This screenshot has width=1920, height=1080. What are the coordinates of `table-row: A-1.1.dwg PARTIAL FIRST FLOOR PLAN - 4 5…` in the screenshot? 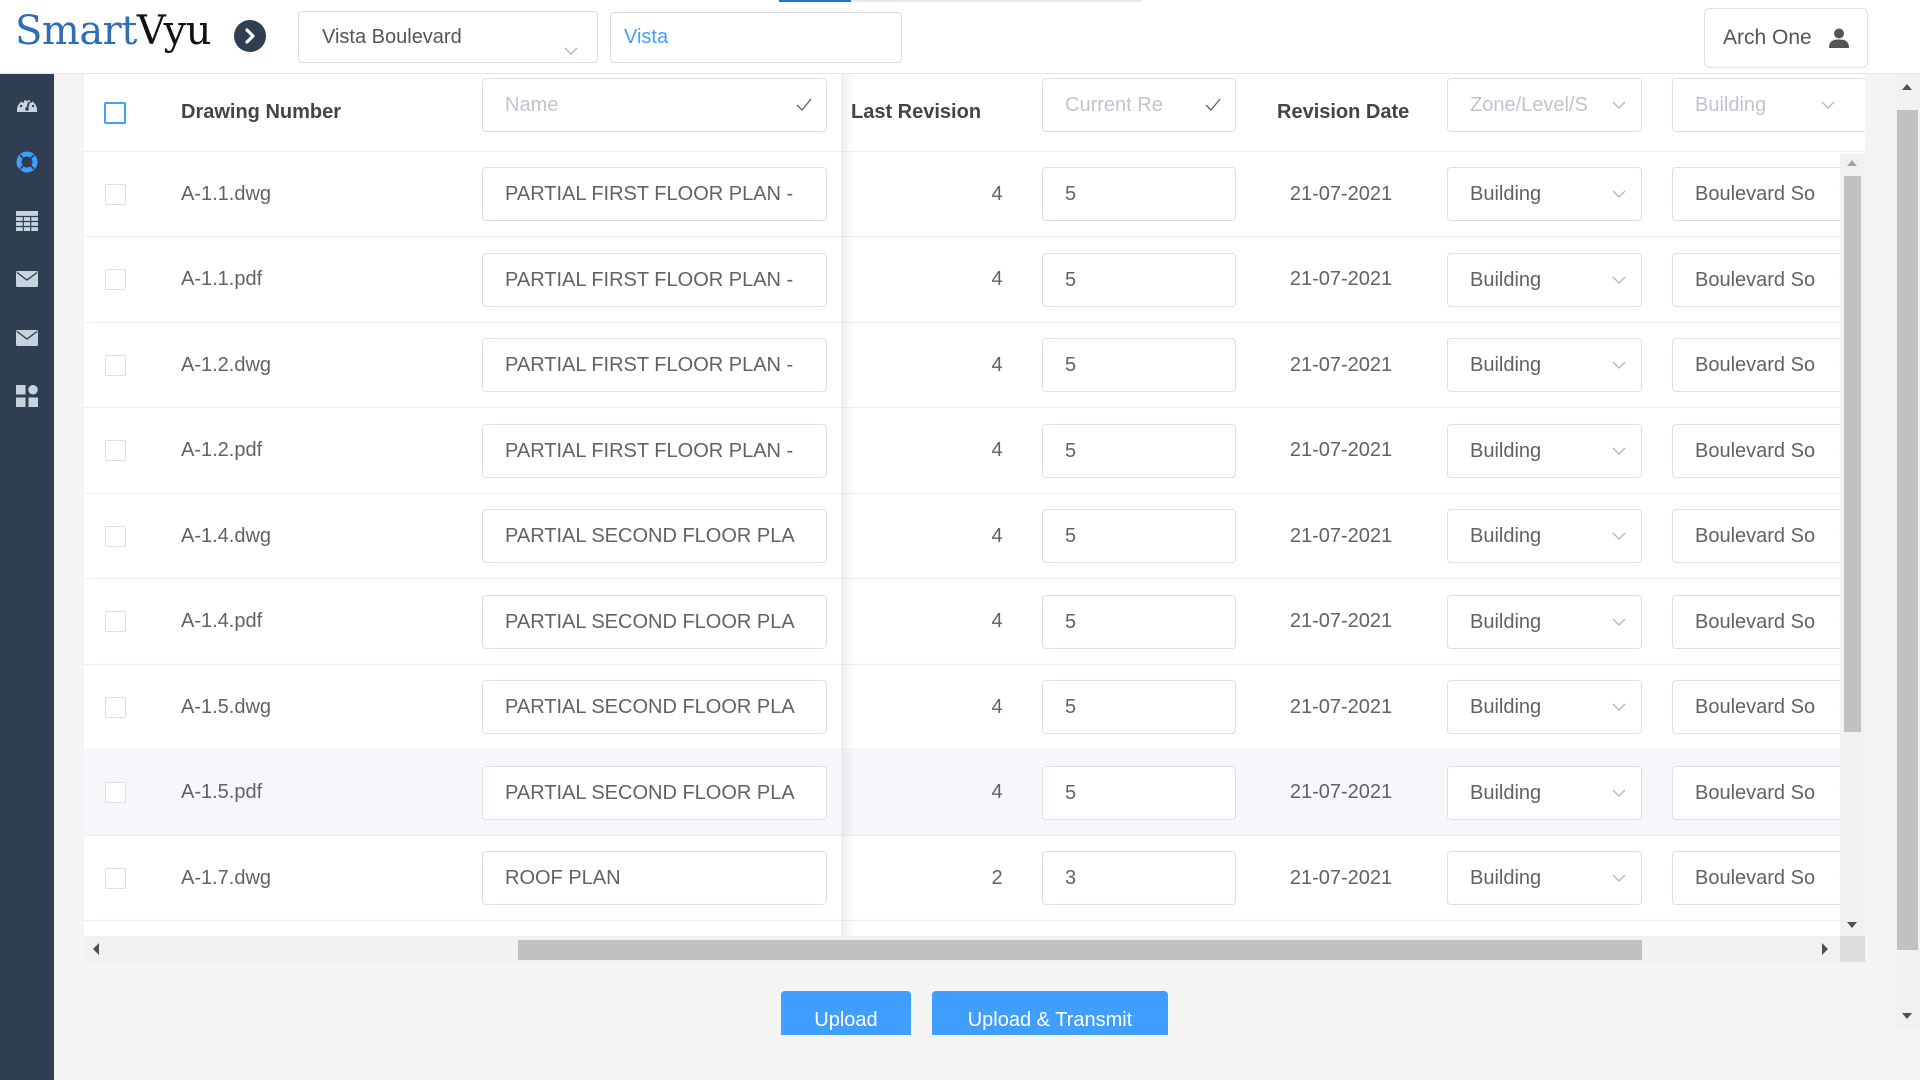 It's located at (974, 194).